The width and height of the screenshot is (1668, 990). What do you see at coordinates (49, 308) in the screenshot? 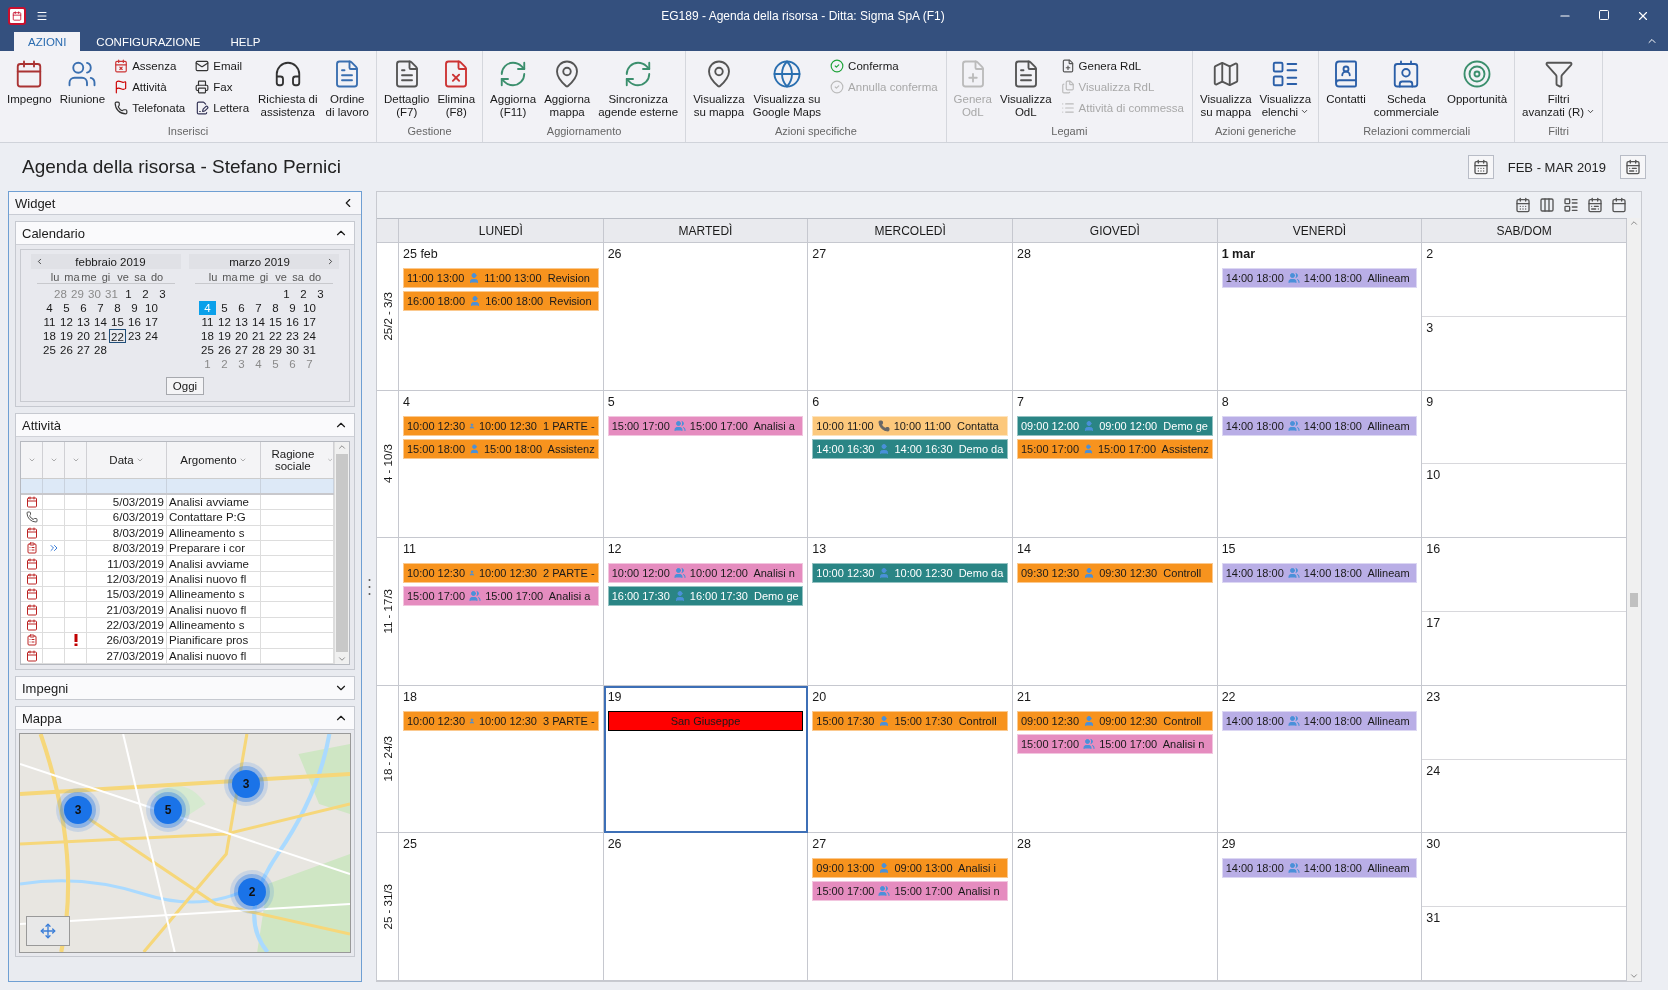
I see `calendar-day: 4` at bounding box center [49, 308].